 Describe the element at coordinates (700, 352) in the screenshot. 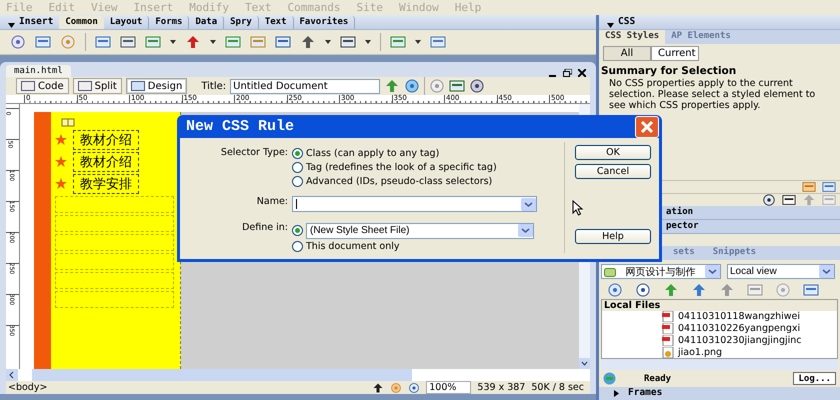

I see `file-name: jiao1.png` at that location.